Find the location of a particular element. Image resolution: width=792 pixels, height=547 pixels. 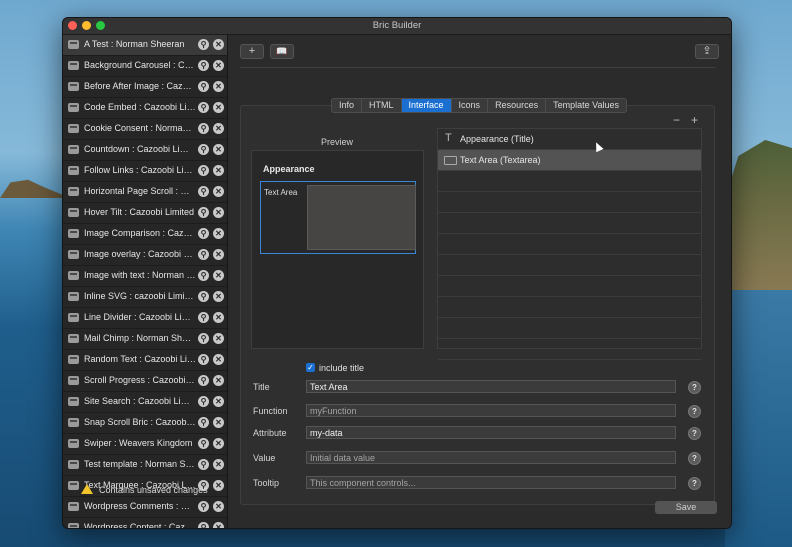

function-field: myFunction is located at coordinates (491, 410).